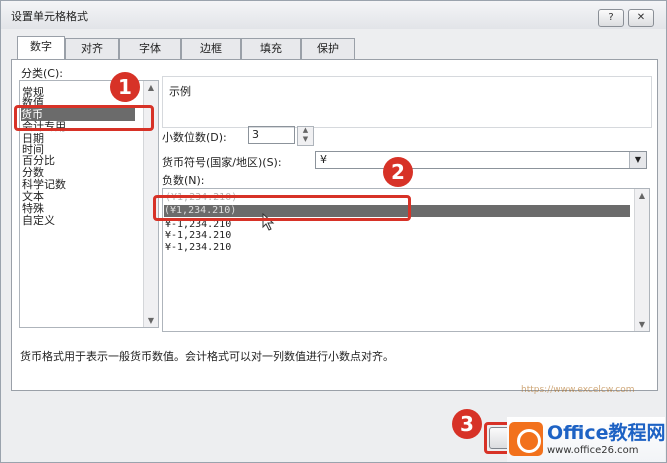 Image resolution: width=667 pixels, height=463 pixels. What do you see at coordinates (150, 48) in the screenshot?
I see `tab-font: 字体` at bounding box center [150, 48].